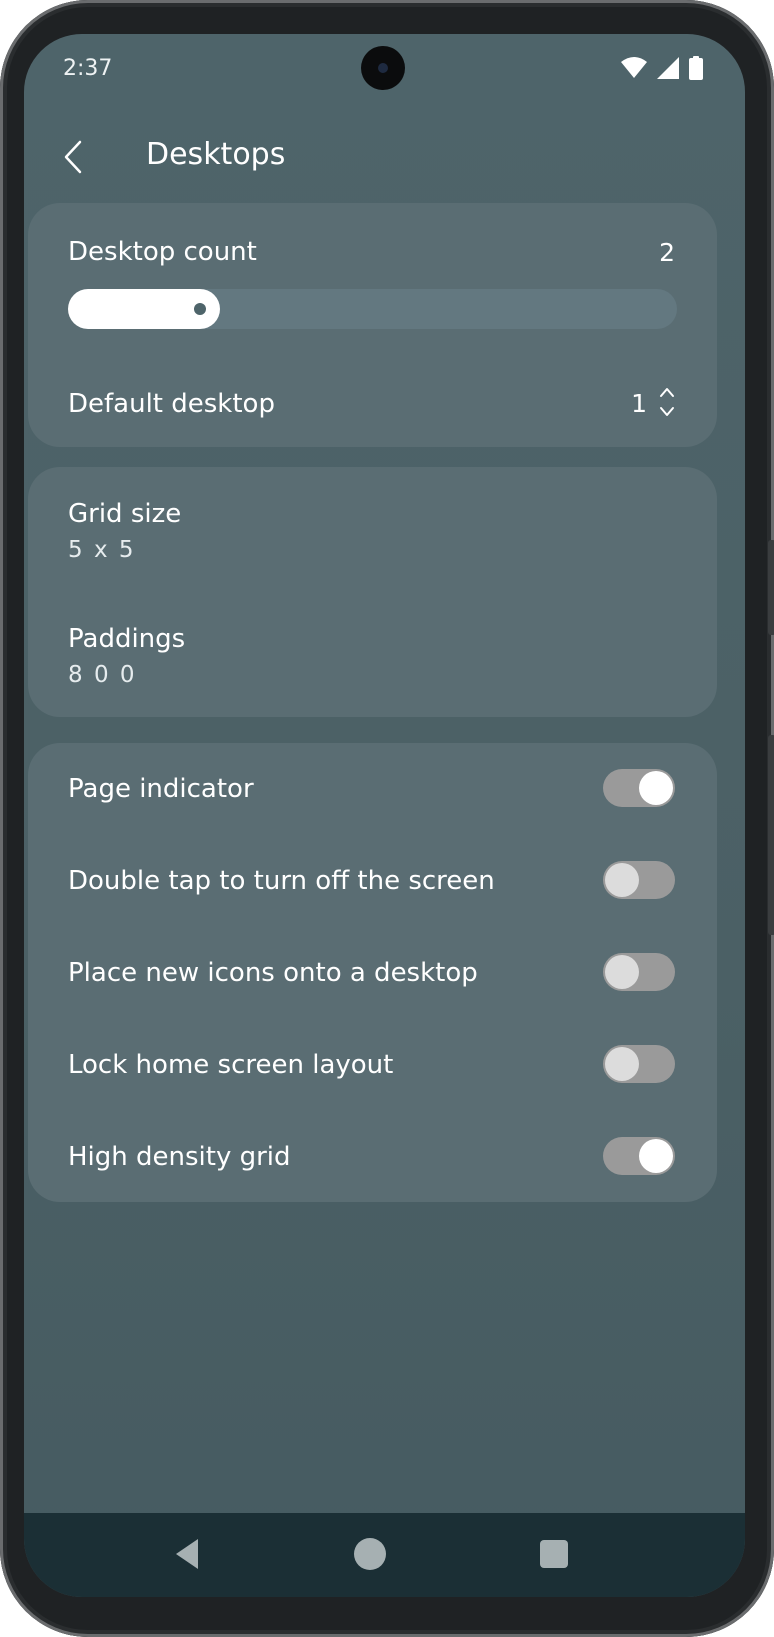 The width and height of the screenshot is (774, 1637). Describe the element at coordinates (771, 835) in the screenshot. I see `power-button` at that location.